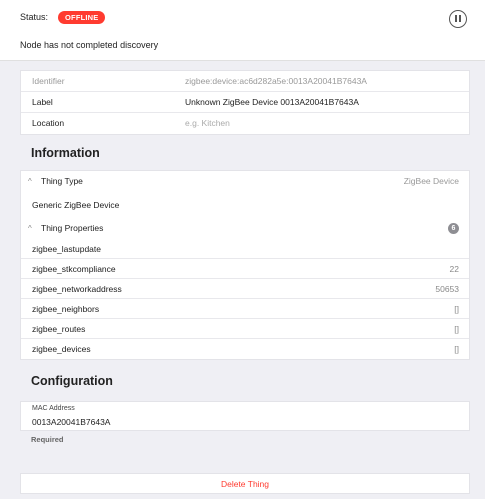  I want to click on property-row: zigbee_networkaddress 50653, so click(245, 289).